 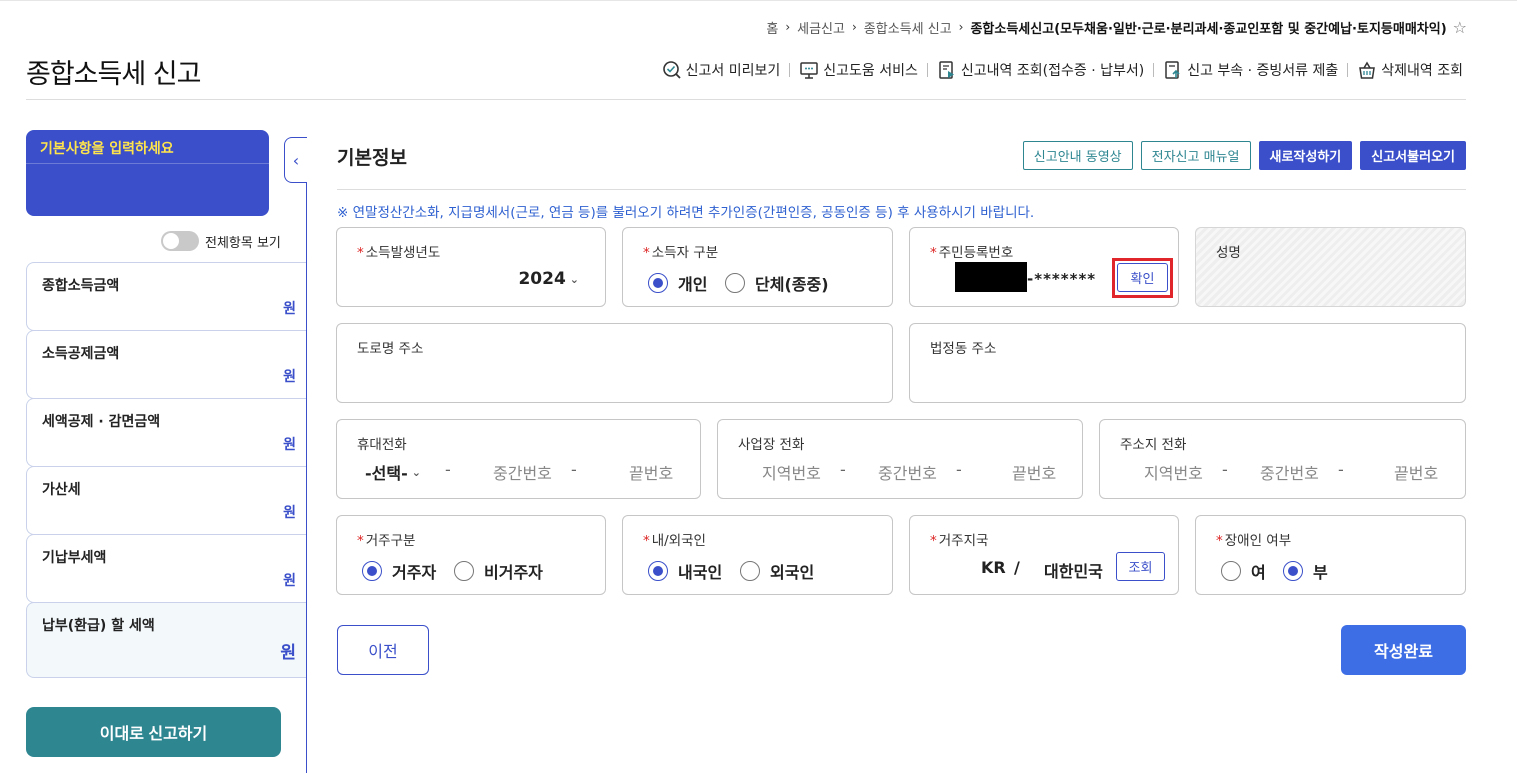 I want to click on disability-no-radio: 부, so click(x=1305, y=571).